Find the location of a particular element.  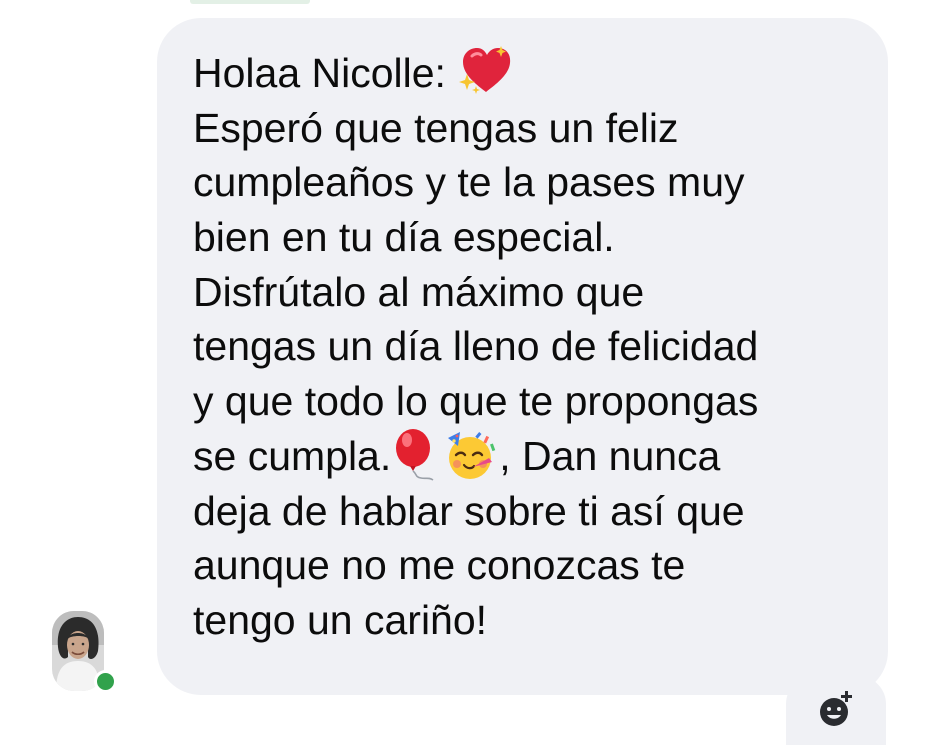

message-line: bien en tu día especial. is located at coordinates (404, 237).